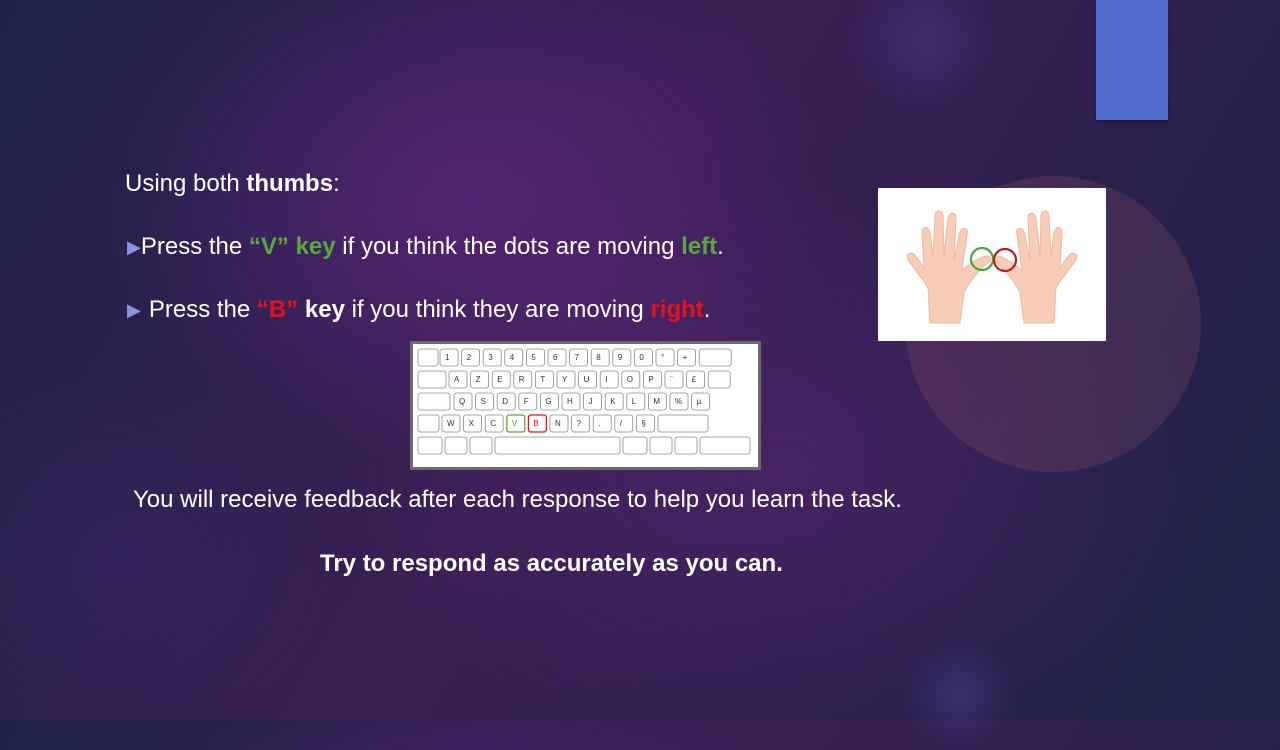 Image resolution: width=1280 pixels, height=750 pixels. What do you see at coordinates (462, 401) in the screenshot?
I see `keyboard-key-label: Q` at bounding box center [462, 401].